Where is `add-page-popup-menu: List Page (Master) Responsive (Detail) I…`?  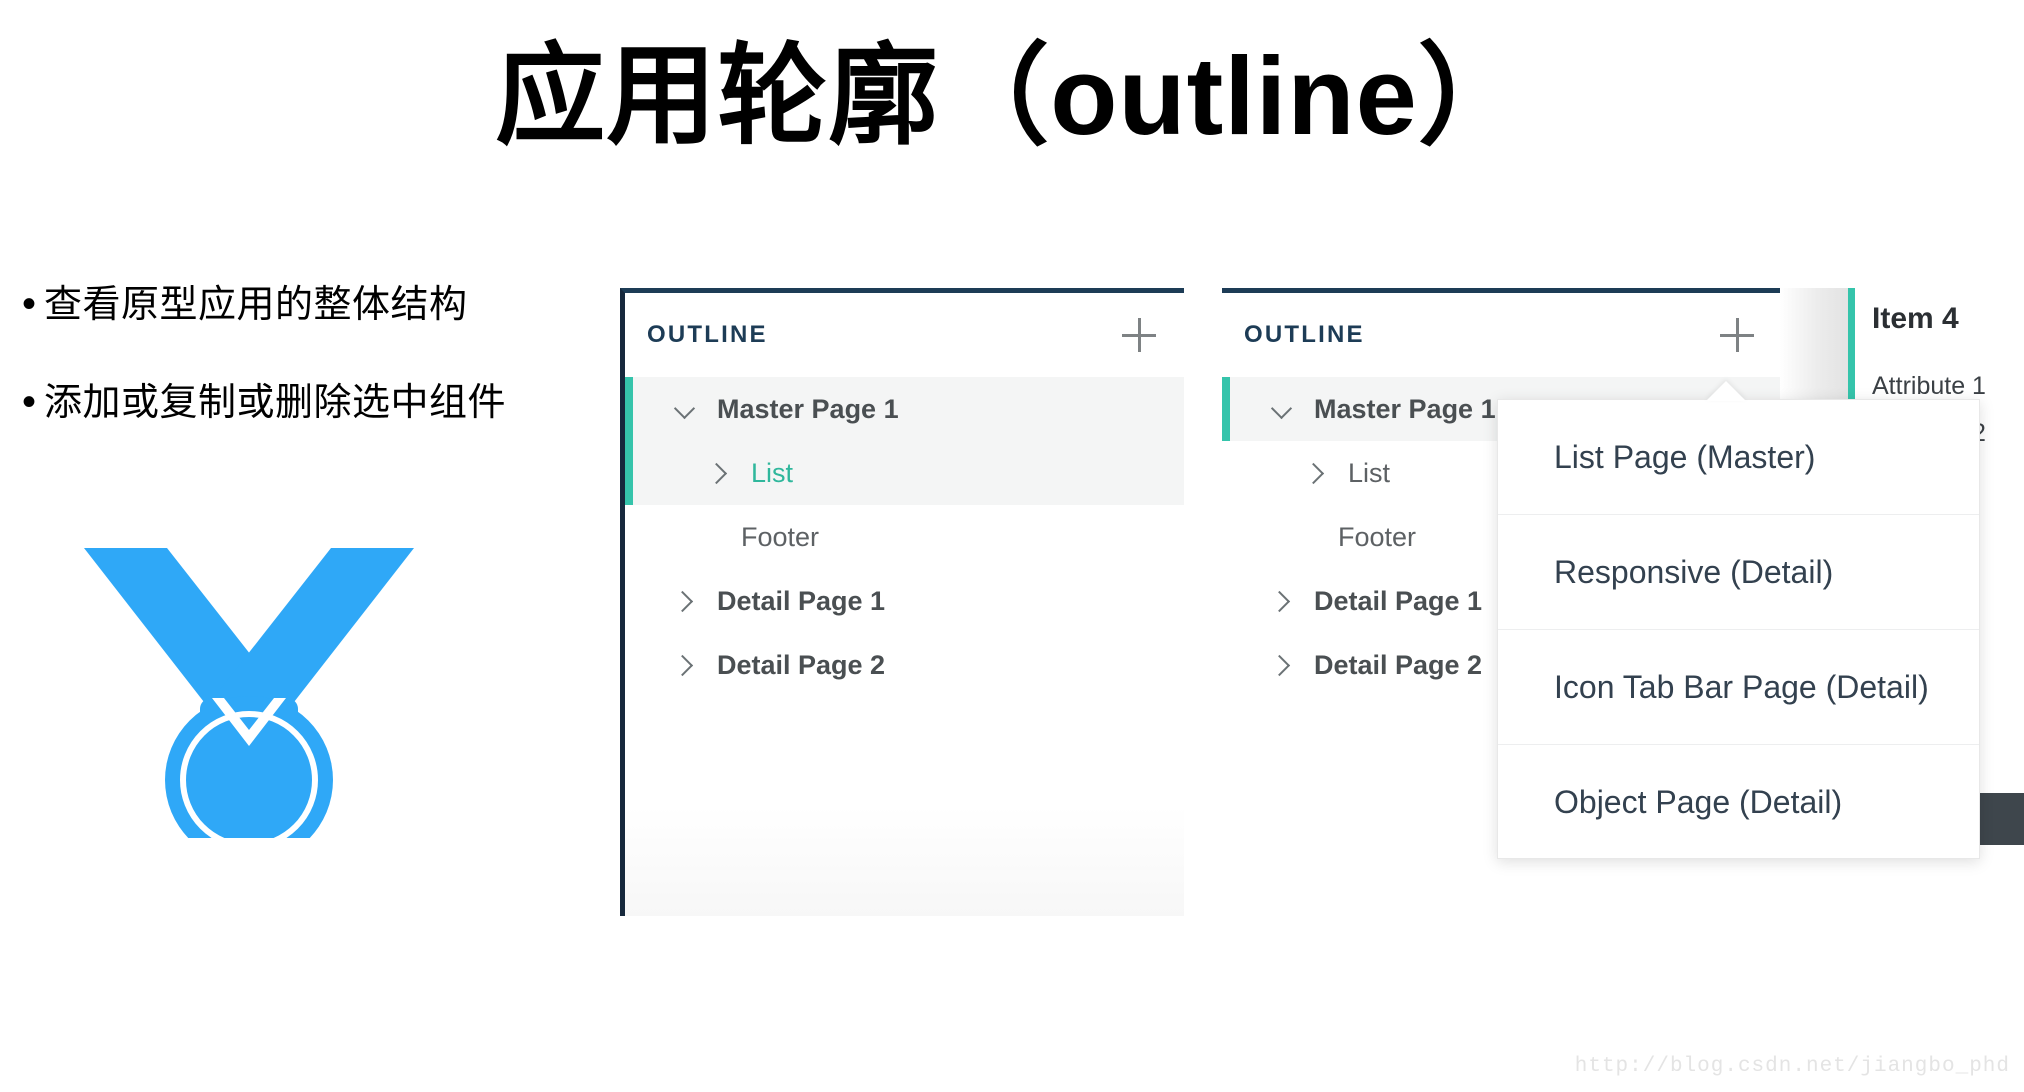 add-page-popup-menu: List Page (Master) Responsive (Detail) I… is located at coordinates (1738, 620).